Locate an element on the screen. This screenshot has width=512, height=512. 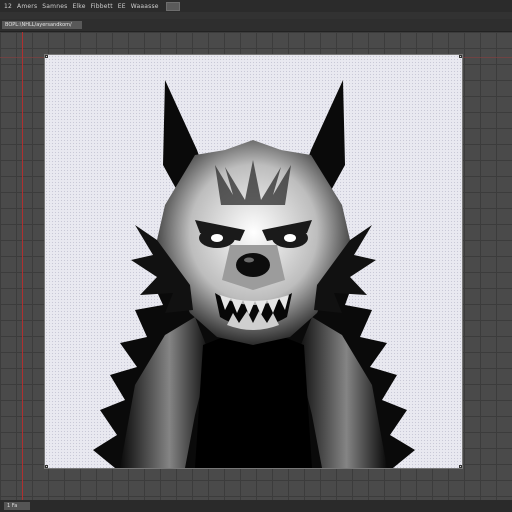
menu-item: Samnes is located at coordinates (54, 6).